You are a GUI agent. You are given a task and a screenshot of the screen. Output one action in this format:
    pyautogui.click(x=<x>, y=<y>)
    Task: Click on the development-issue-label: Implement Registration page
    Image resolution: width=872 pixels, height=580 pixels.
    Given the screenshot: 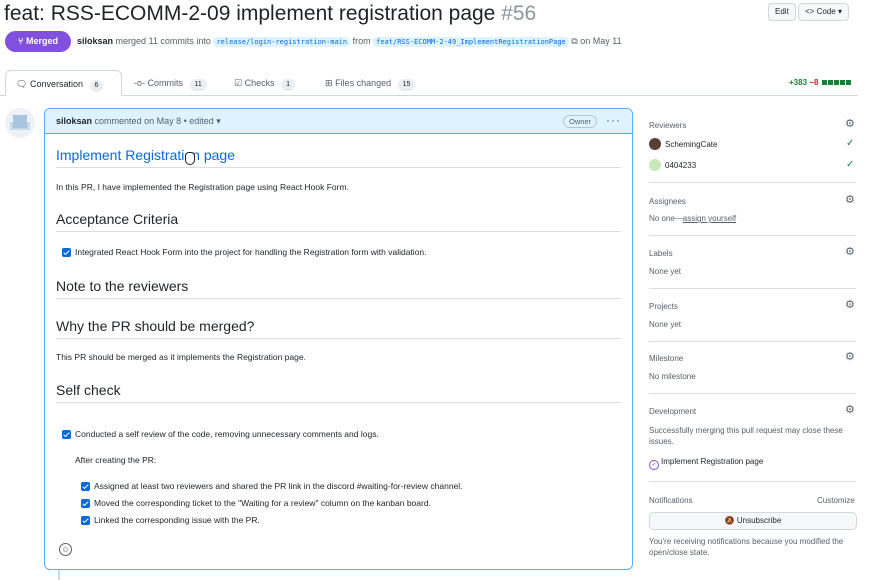 What is the action you would take?
    pyautogui.click(x=712, y=461)
    